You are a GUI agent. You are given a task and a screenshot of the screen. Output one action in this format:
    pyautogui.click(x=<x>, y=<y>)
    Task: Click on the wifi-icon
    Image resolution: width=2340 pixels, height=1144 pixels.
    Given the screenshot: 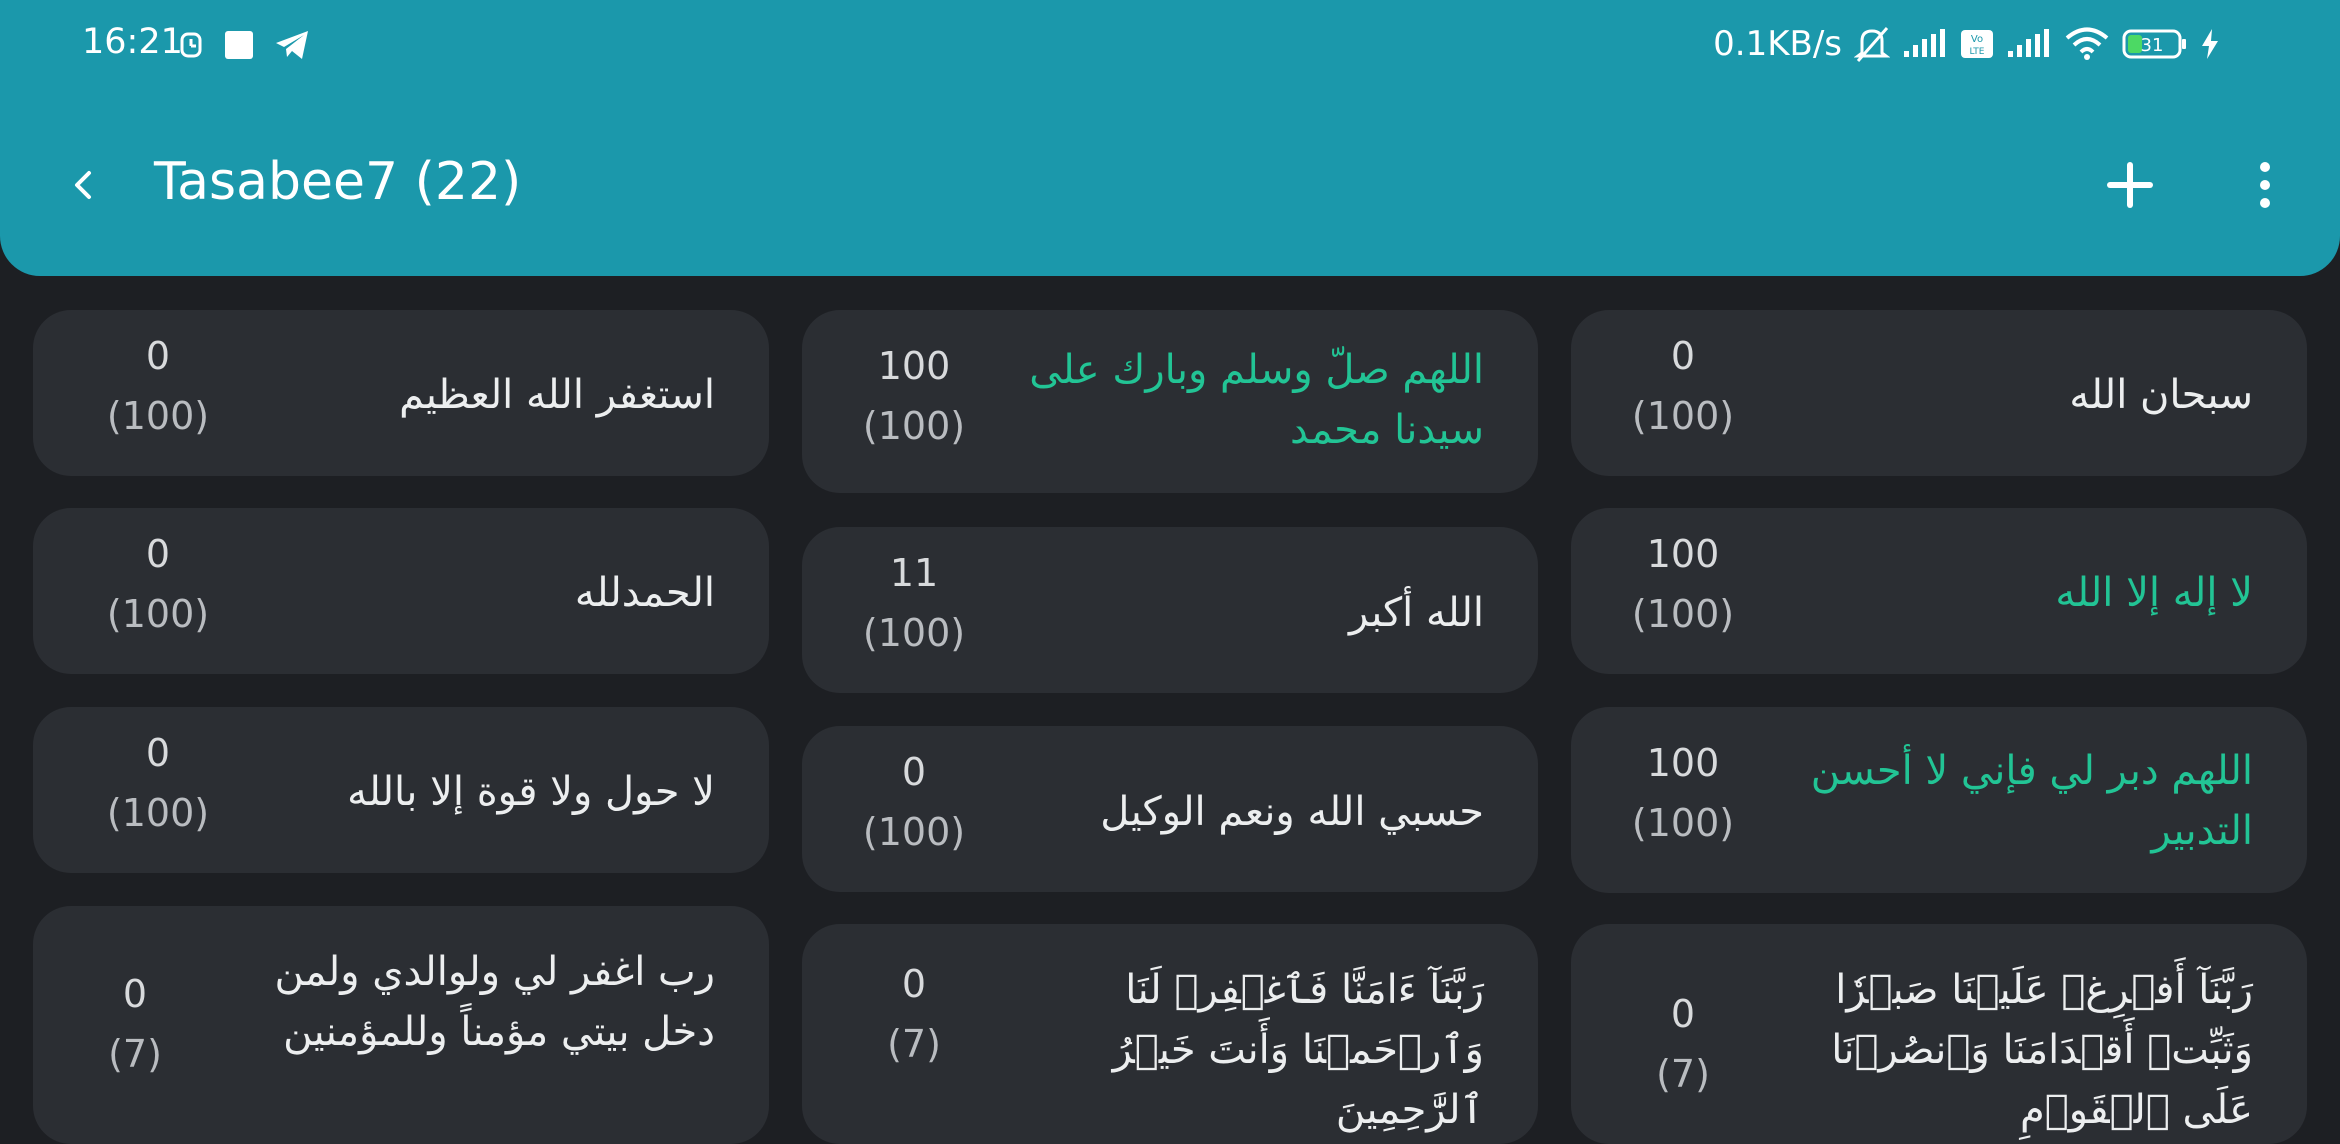 What is the action you would take?
    pyautogui.click(x=2087, y=44)
    